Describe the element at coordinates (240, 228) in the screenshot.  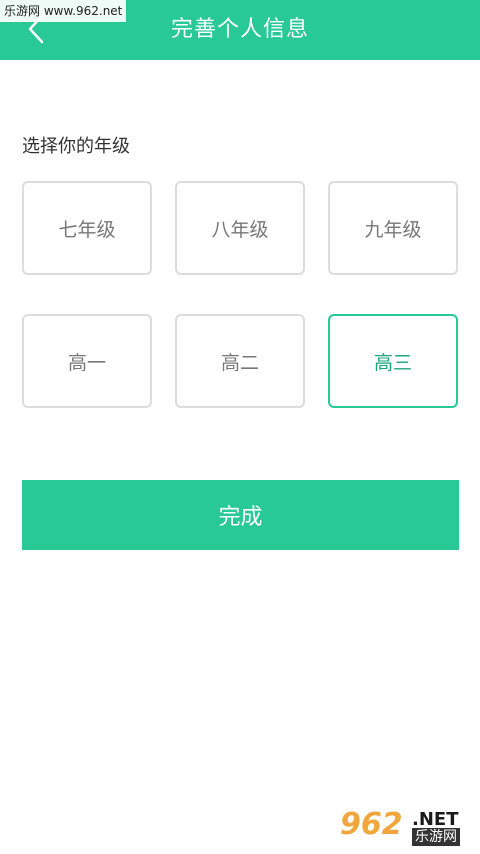
I see `grade-option-grade8: 八年级` at that location.